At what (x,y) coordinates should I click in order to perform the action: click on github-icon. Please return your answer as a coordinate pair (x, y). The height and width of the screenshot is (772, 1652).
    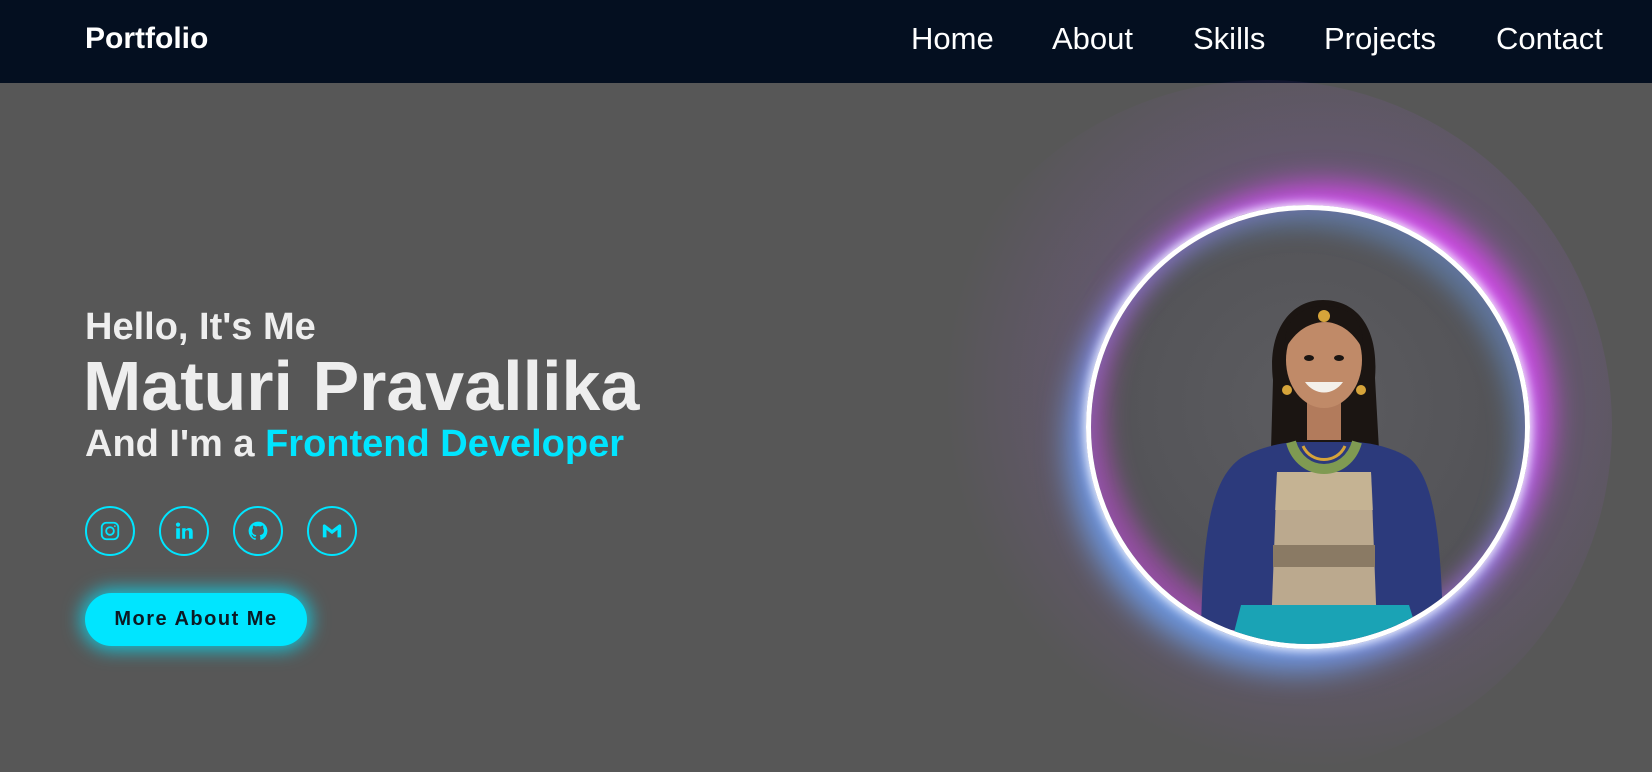
    Looking at the image, I should click on (258, 530).